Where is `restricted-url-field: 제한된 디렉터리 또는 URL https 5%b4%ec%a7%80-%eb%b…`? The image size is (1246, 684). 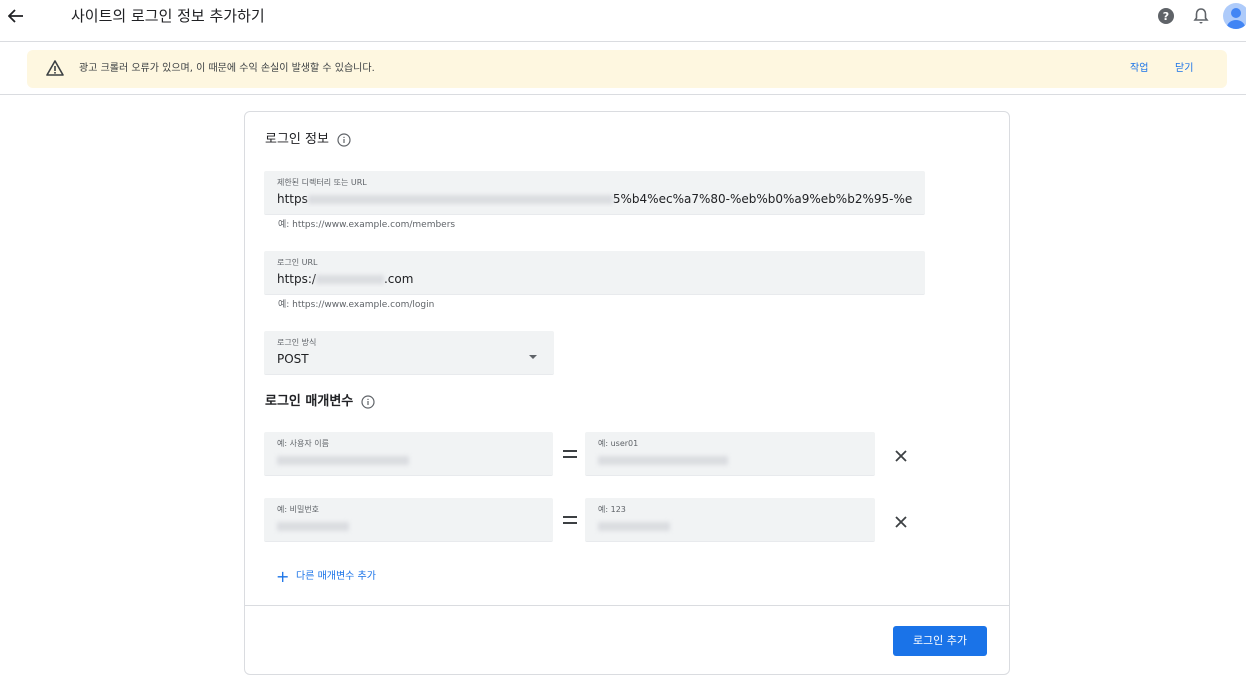
restricted-url-field: 제한된 디렉터리 또는 URL https 5%b4%ec%a7%80-%eb%b… is located at coordinates (594, 193).